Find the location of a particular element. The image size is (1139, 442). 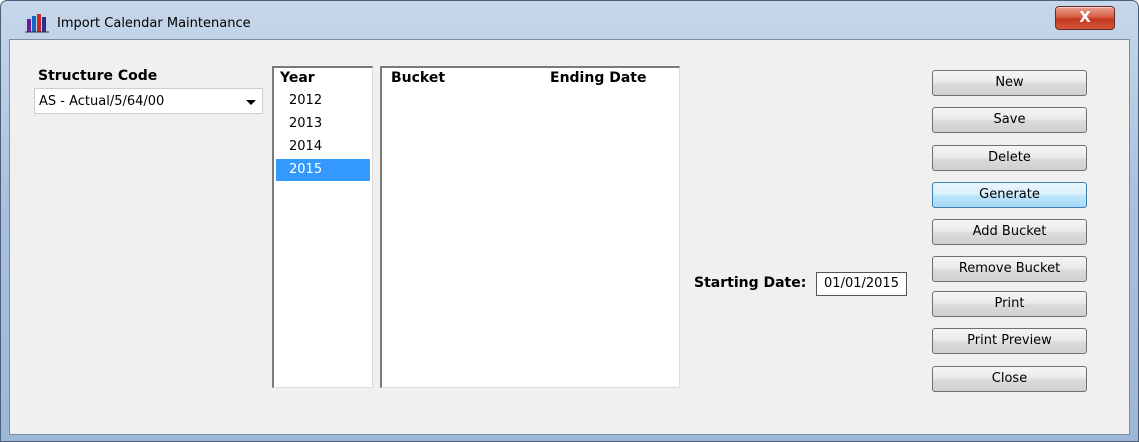

year-column-header: Year is located at coordinates (297, 78).